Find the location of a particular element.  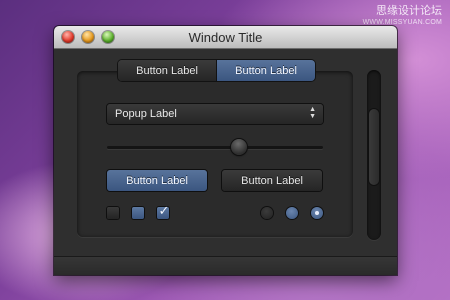

scrollbar-thumb is located at coordinates (374, 147).